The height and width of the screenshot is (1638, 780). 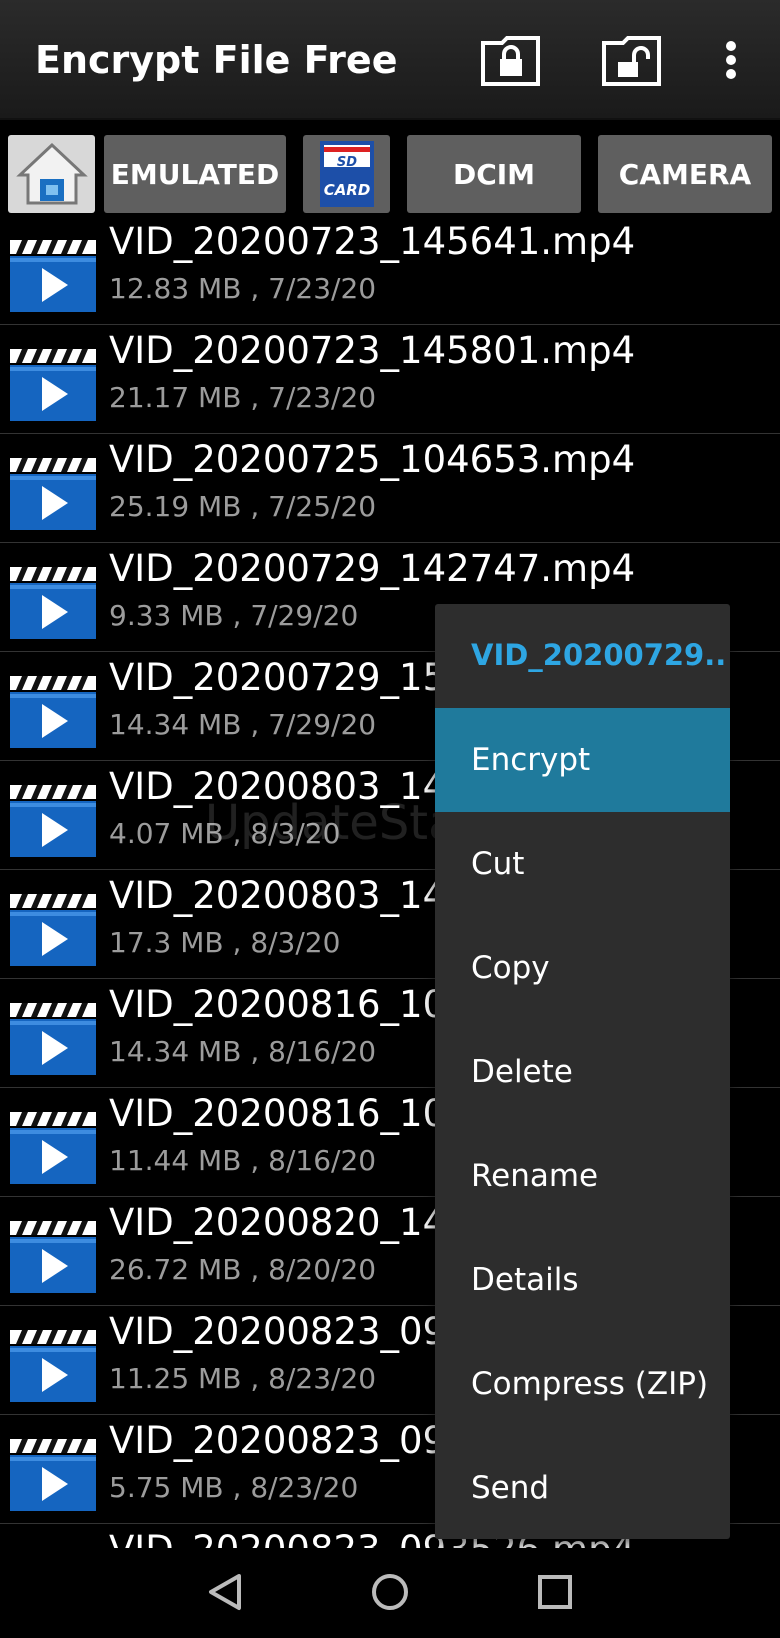 I want to click on file-meta: 25.19 MB , 7/25/20, so click(x=243, y=506).